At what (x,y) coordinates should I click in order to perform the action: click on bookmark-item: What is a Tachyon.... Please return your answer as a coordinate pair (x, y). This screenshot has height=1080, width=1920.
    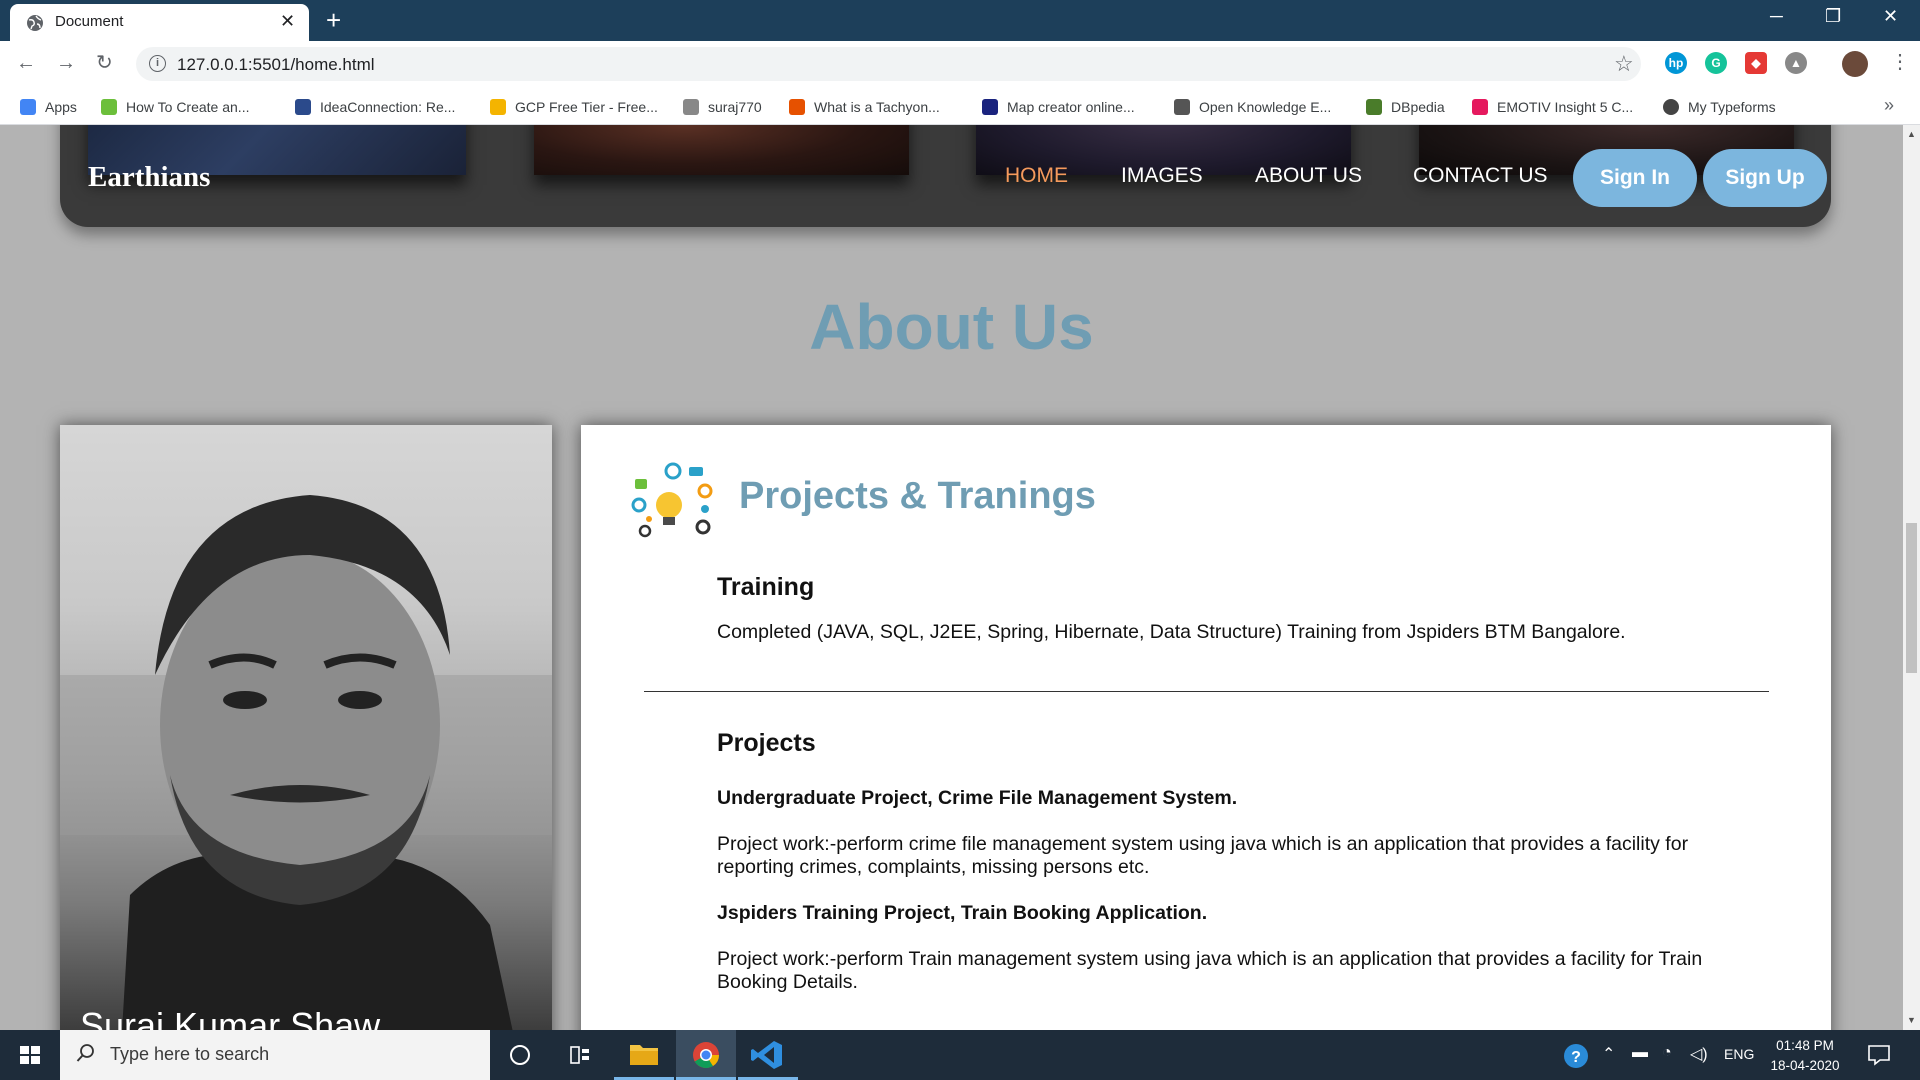
    Looking at the image, I should click on (864, 107).